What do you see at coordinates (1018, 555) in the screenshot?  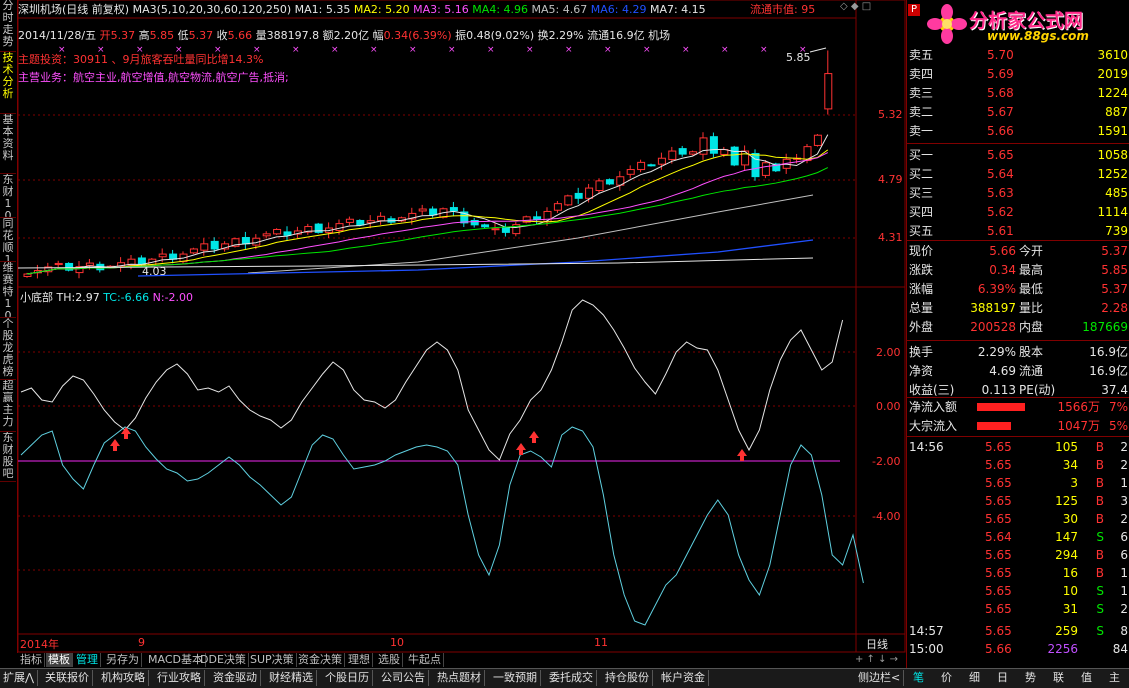 I see `tick-row: 5.65 294 B 6` at bounding box center [1018, 555].